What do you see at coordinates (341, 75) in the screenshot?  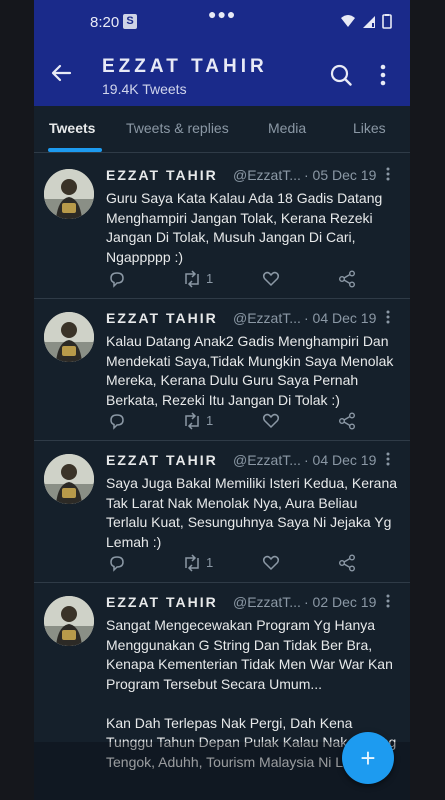 I see `search-icon` at bounding box center [341, 75].